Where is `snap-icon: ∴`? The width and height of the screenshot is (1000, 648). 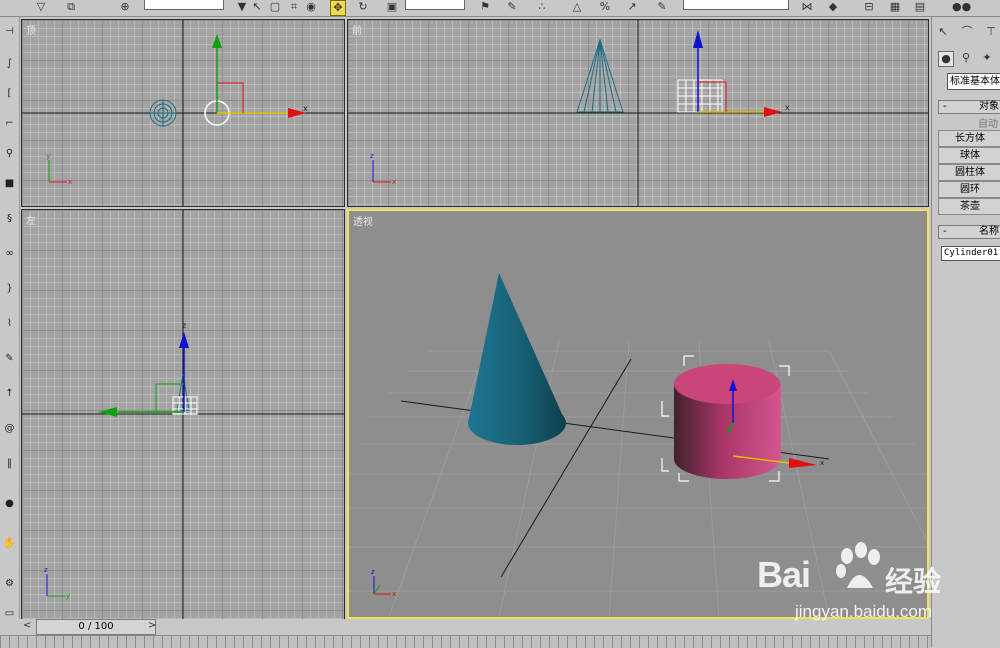 snap-icon: ∴ is located at coordinates (542, 7).